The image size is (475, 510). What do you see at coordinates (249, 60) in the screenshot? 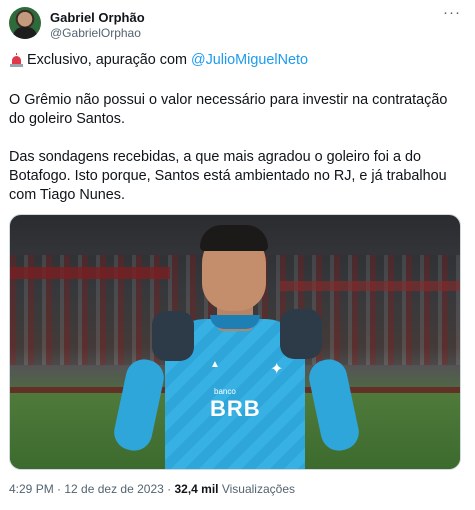
I see `mention-link: @JulioMiguelNeto` at bounding box center [249, 60].